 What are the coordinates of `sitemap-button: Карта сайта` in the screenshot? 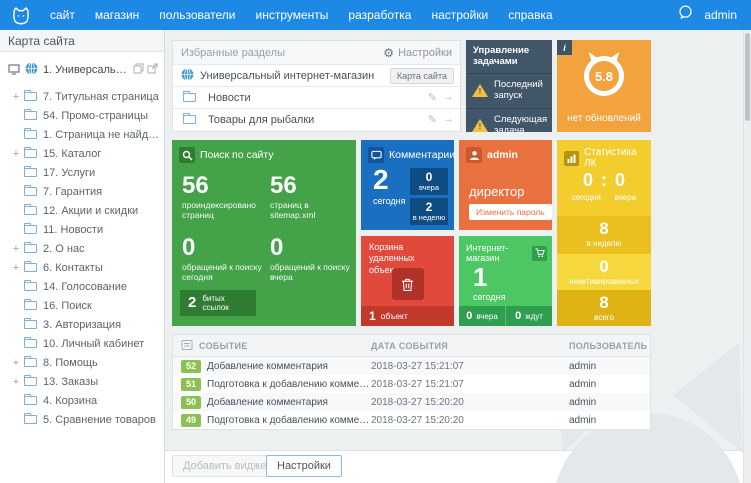 It's located at (421, 75).